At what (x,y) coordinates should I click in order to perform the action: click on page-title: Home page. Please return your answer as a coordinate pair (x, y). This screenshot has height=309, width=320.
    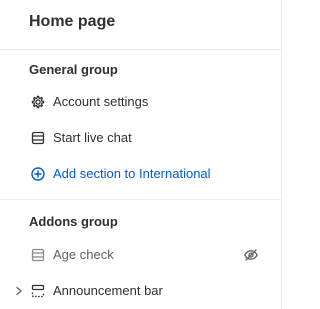
    Looking at the image, I should click on (72, 21).